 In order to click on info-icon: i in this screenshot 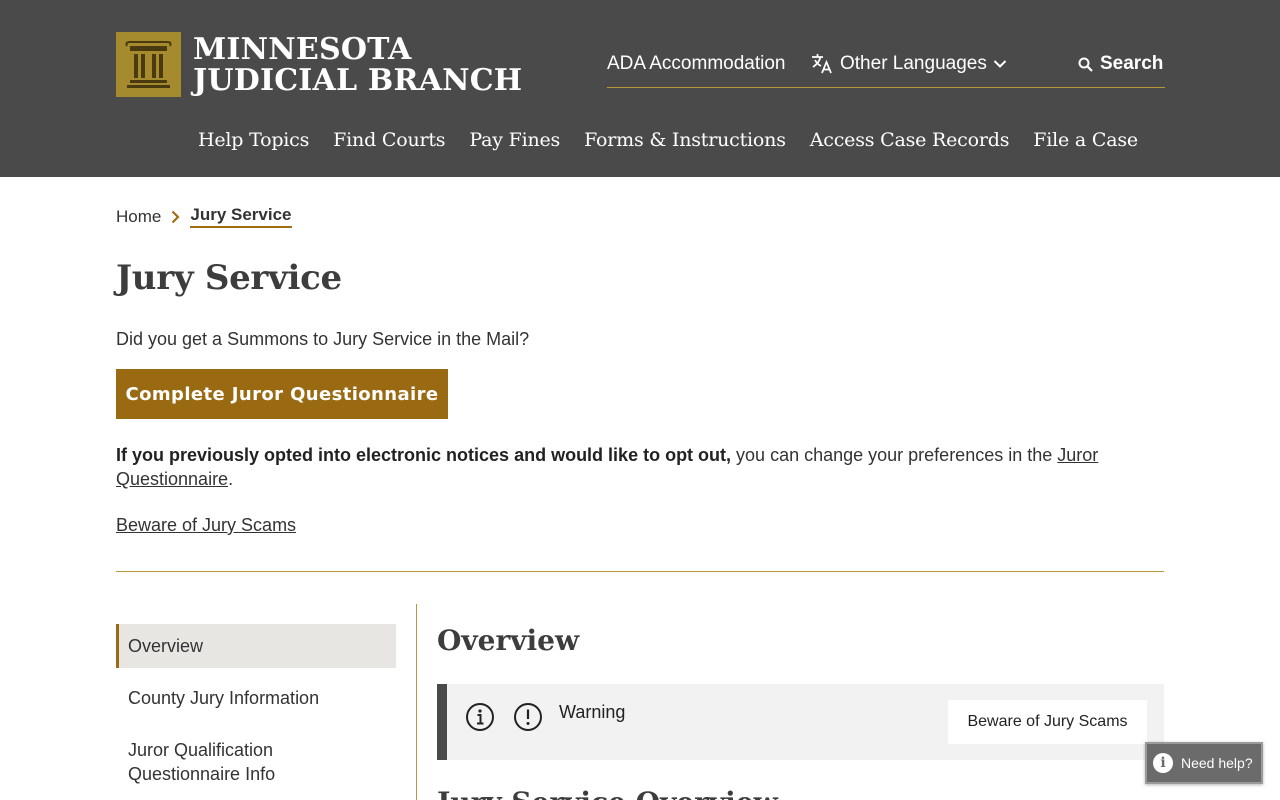, I will do `click(1163, 763)`.